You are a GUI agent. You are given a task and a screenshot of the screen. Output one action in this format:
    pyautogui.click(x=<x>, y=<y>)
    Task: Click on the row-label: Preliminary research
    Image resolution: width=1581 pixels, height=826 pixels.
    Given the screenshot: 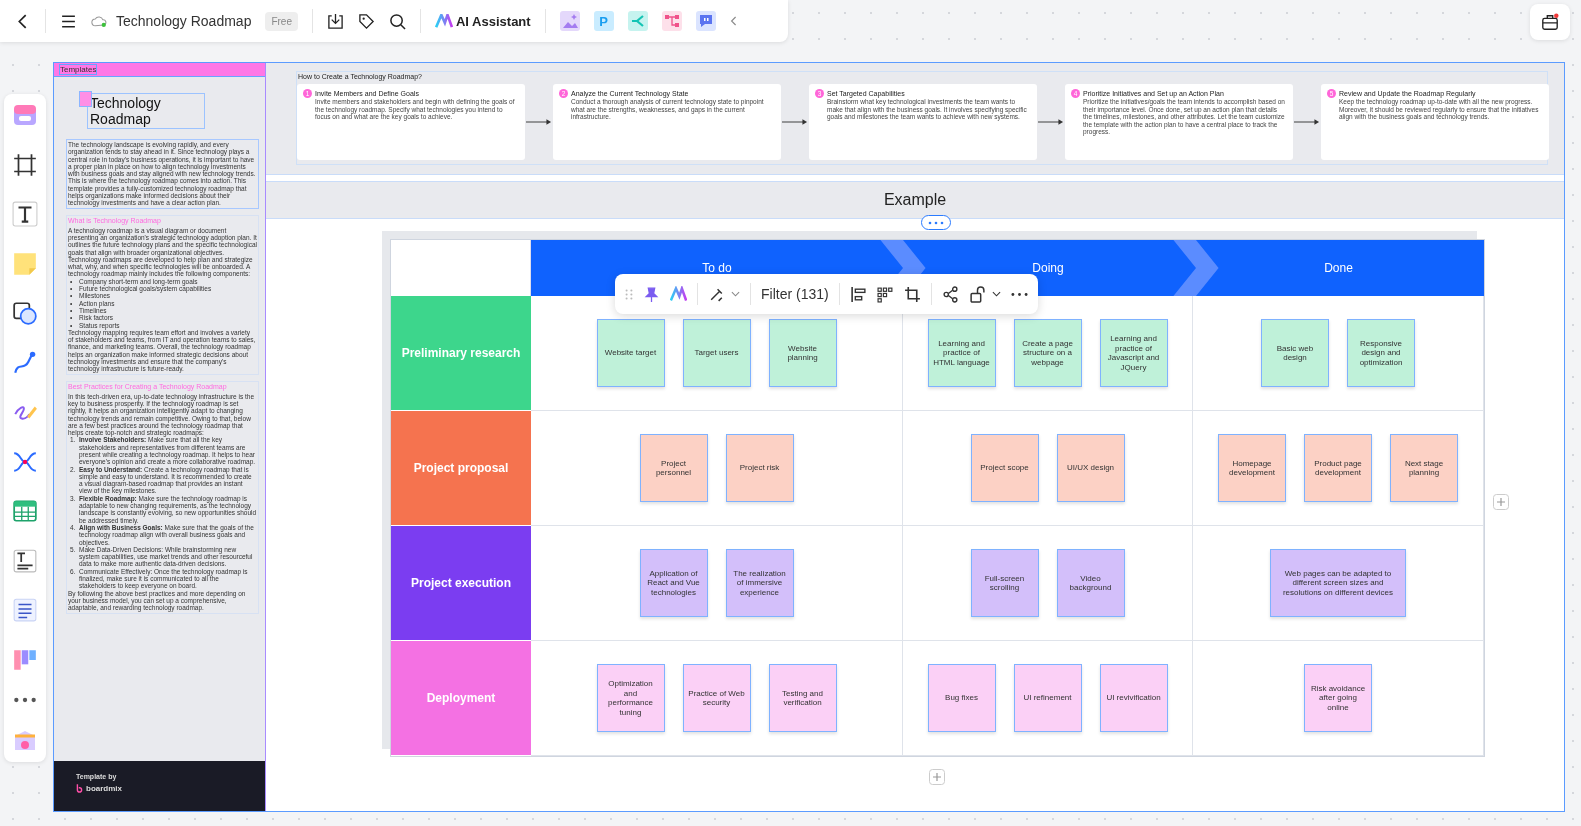 What is the action you would take?
    pyautogui.click(x=461, y=353)
    